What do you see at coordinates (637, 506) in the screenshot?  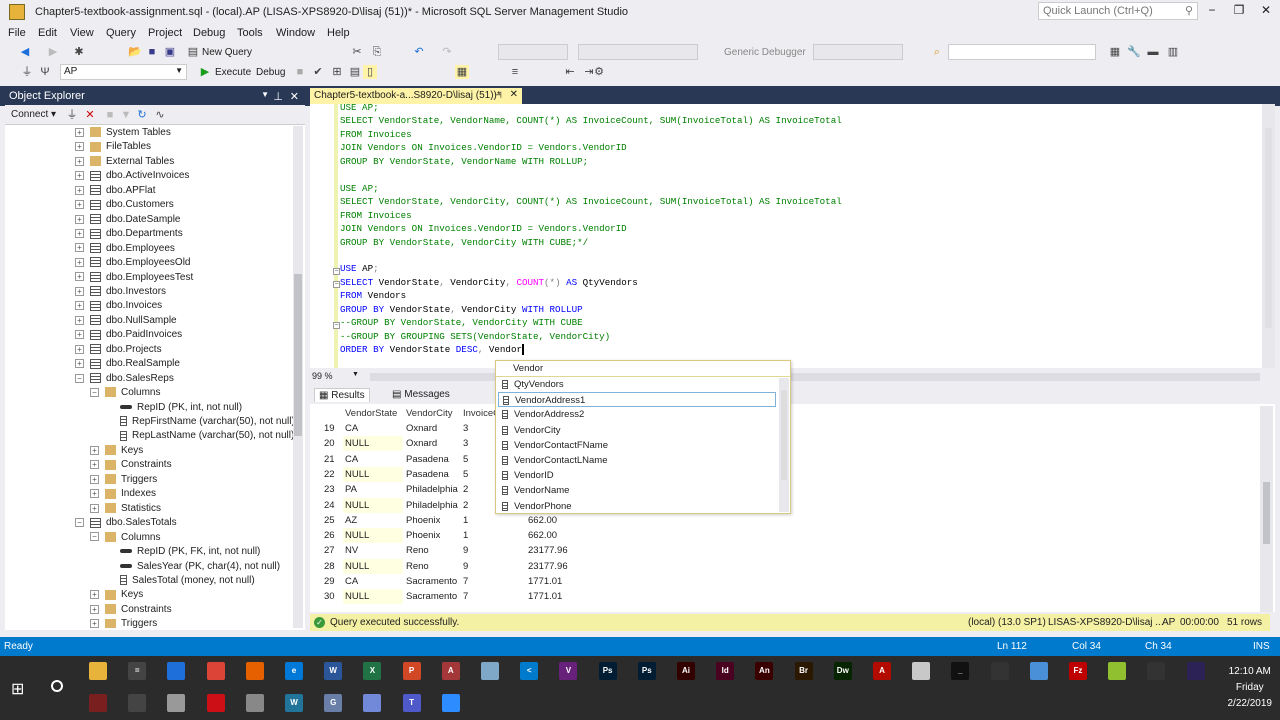 I see `intellisense-item: VendorPhone` at bounding box center [637, 506].